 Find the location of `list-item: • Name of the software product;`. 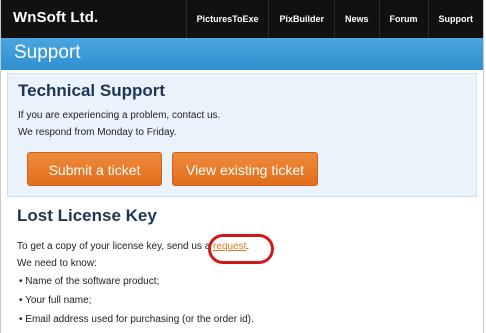

list-item: • Name of the software product; is located at coordinates (89, 281).